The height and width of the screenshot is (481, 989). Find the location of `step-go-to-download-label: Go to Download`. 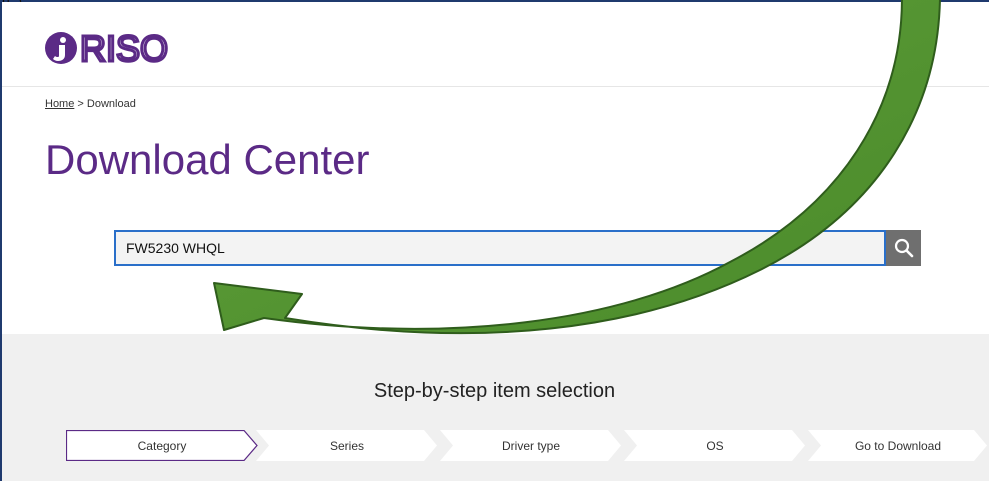

step-go-to-download-label: Go to Download is located at coordinates (898, 445).